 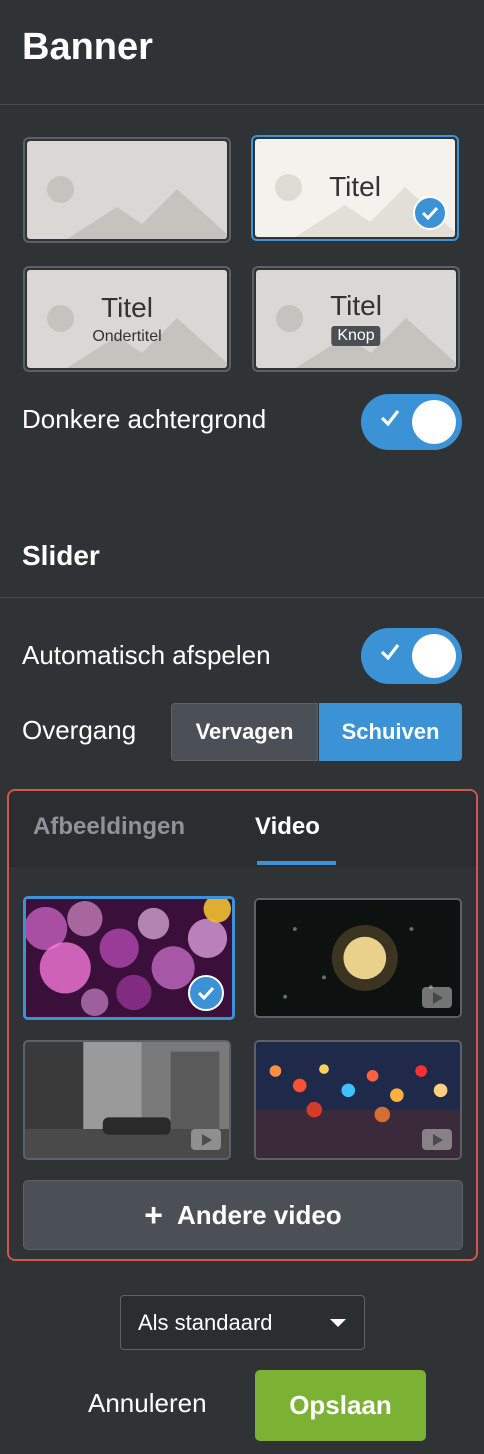 What do you see at coordinates (390, 732) in the screenshot?
I see `transition-slide-button: Schuiven` at bounding box center [390, 732].